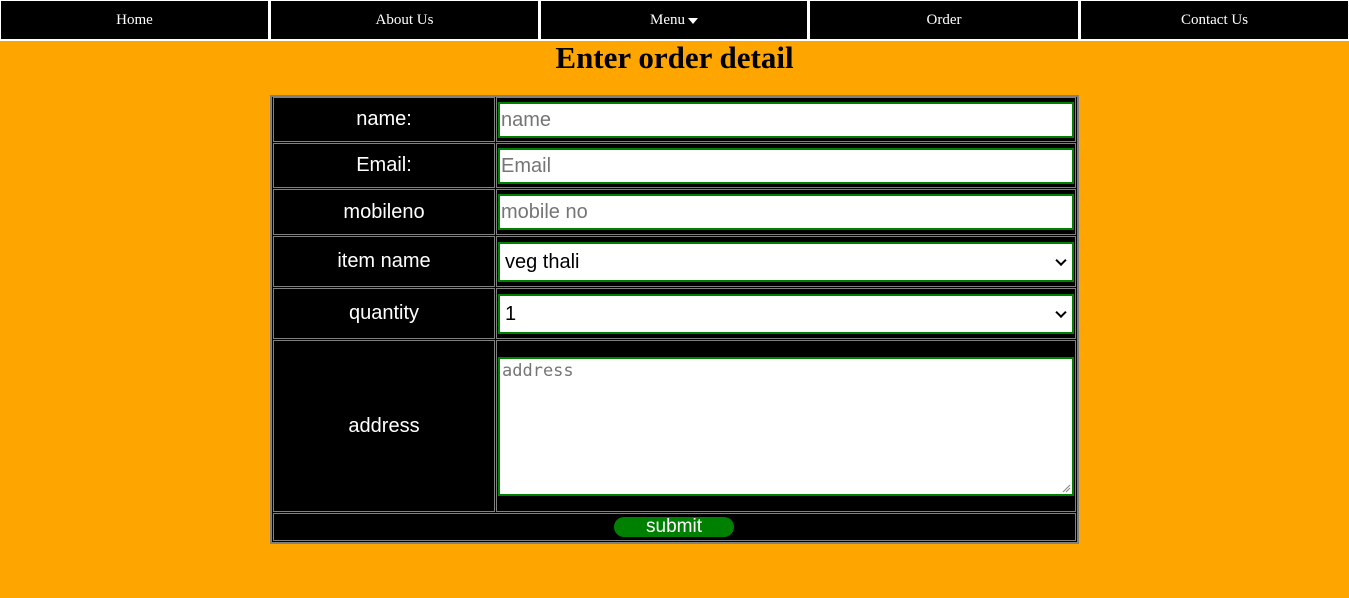  I want to click on item-label: item name, so click(384, 261).